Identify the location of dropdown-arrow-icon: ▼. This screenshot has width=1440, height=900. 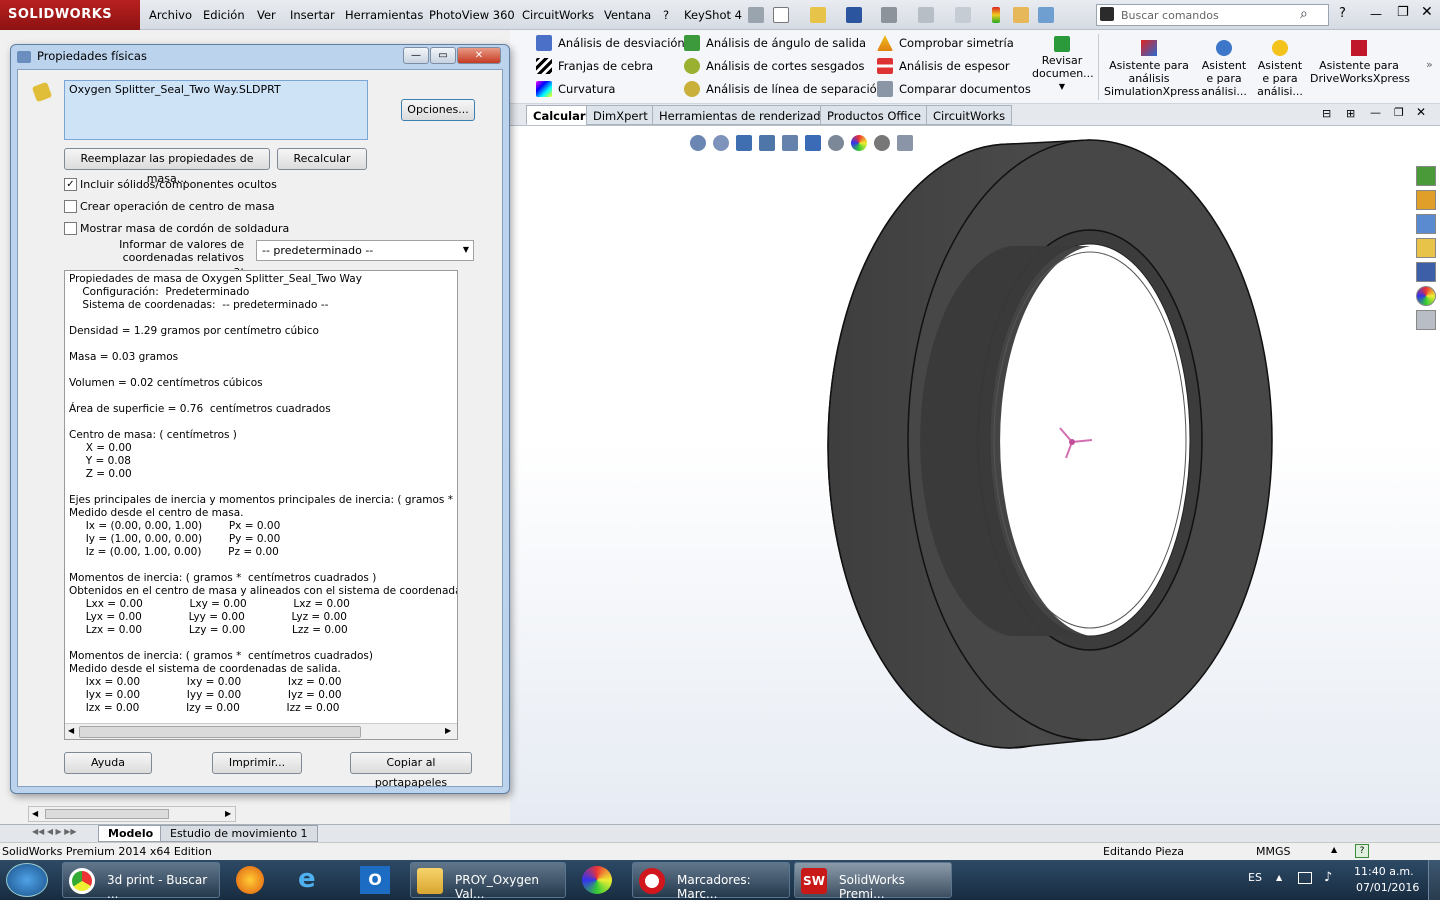
(1062, 86).